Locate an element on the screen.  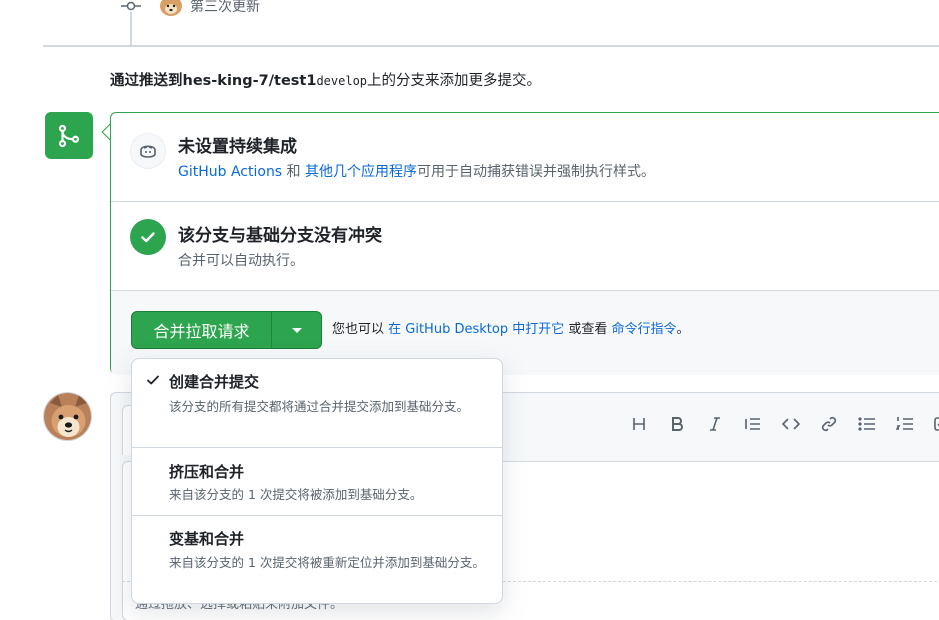
merge-alternatives-text: 您也可以 在 GitHub Desktop 中打开它 或查看 命令行指令。 is located at coordinates (511, 330).